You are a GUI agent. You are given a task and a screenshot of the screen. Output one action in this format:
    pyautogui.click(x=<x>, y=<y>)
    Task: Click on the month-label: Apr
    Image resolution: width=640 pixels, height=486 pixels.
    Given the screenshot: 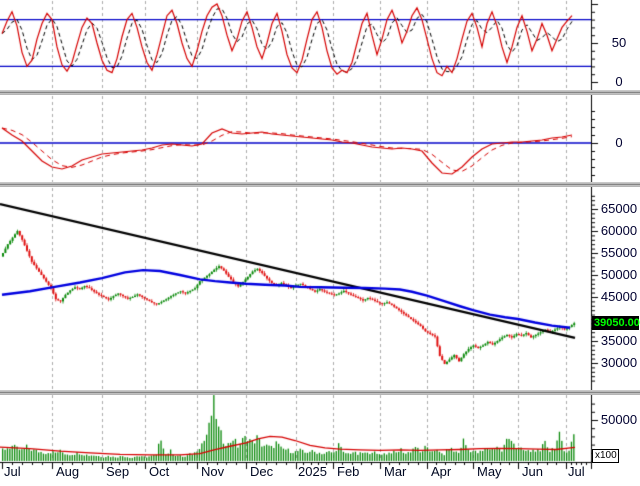 What is the action you would take?
    pyautogui.click(x=441, y=471)
    